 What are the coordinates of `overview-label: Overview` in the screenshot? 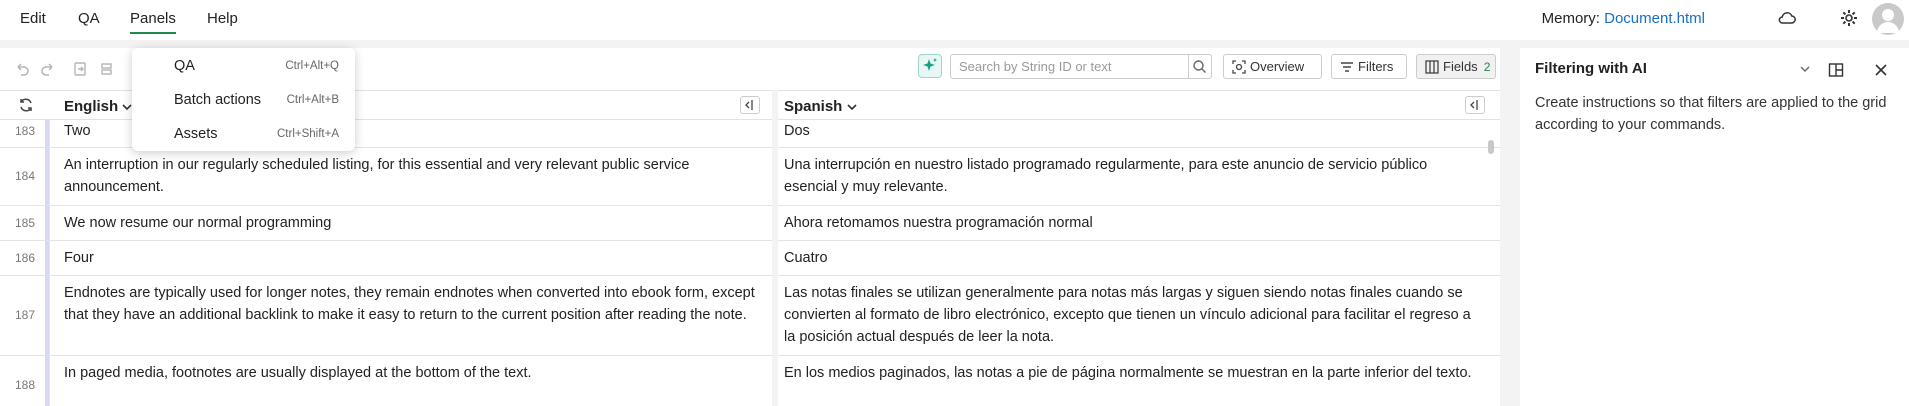 It's located at (1277, 66).